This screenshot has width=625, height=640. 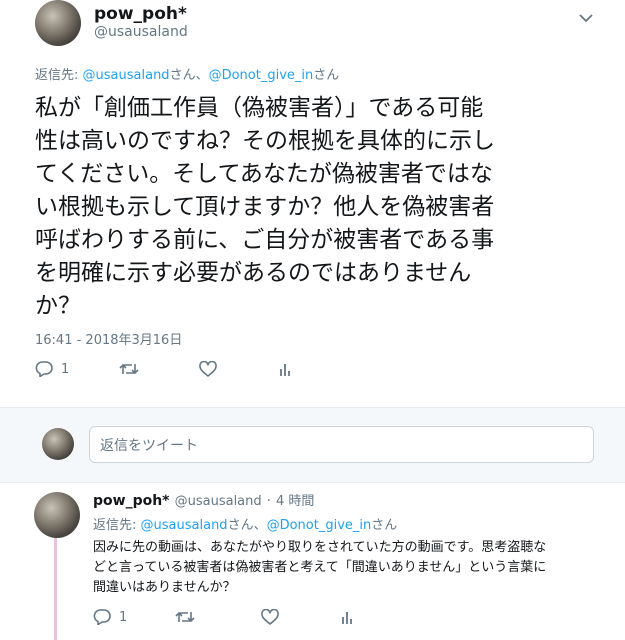 I want to click on reply-tweet-actions: 1, so click(x=237, y=617).